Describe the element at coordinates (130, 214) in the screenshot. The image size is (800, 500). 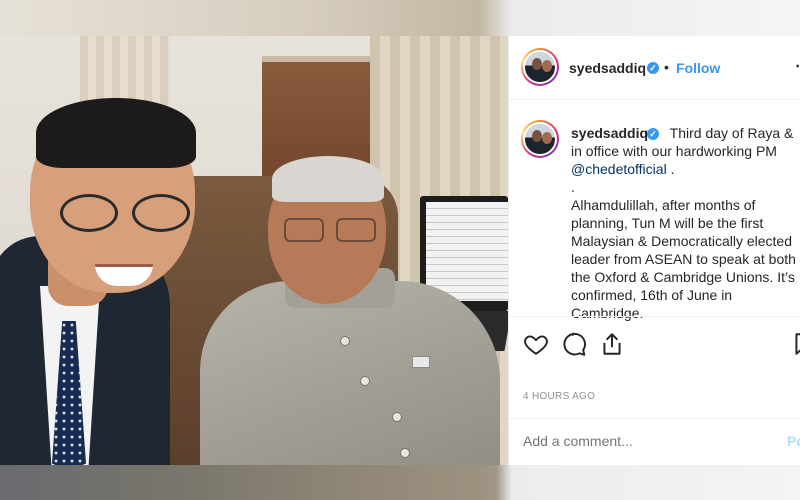
I see `person-left-glasses` at that location.